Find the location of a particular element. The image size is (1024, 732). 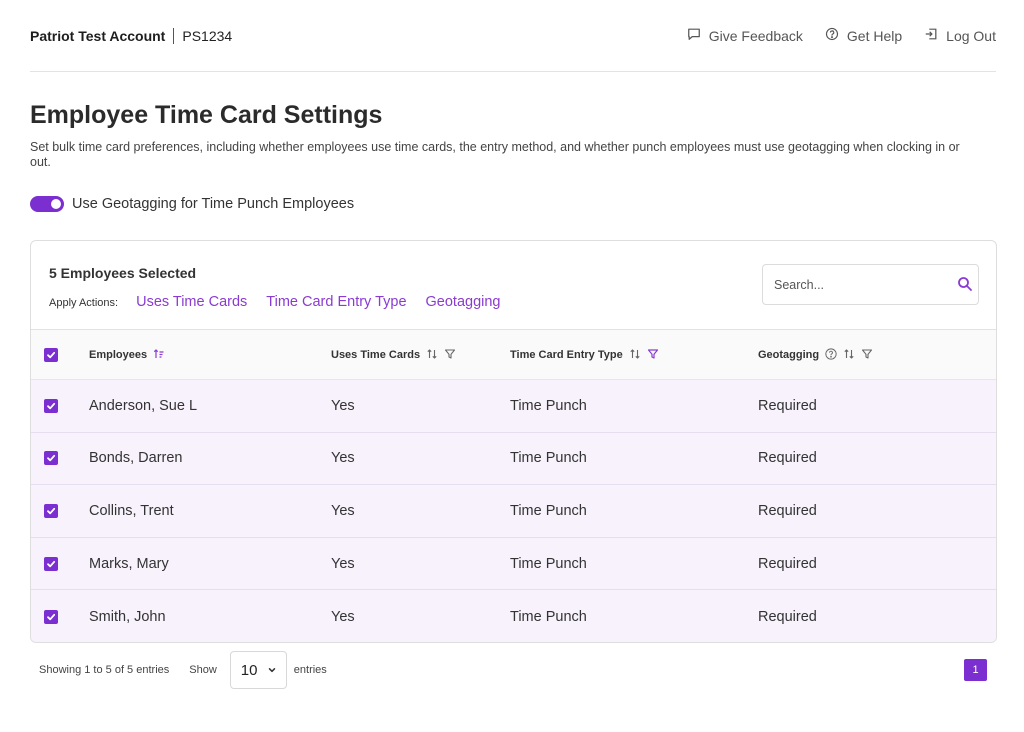

table-row: Smith, John Yes Time Punch Required is located at coordinates (513, 616).